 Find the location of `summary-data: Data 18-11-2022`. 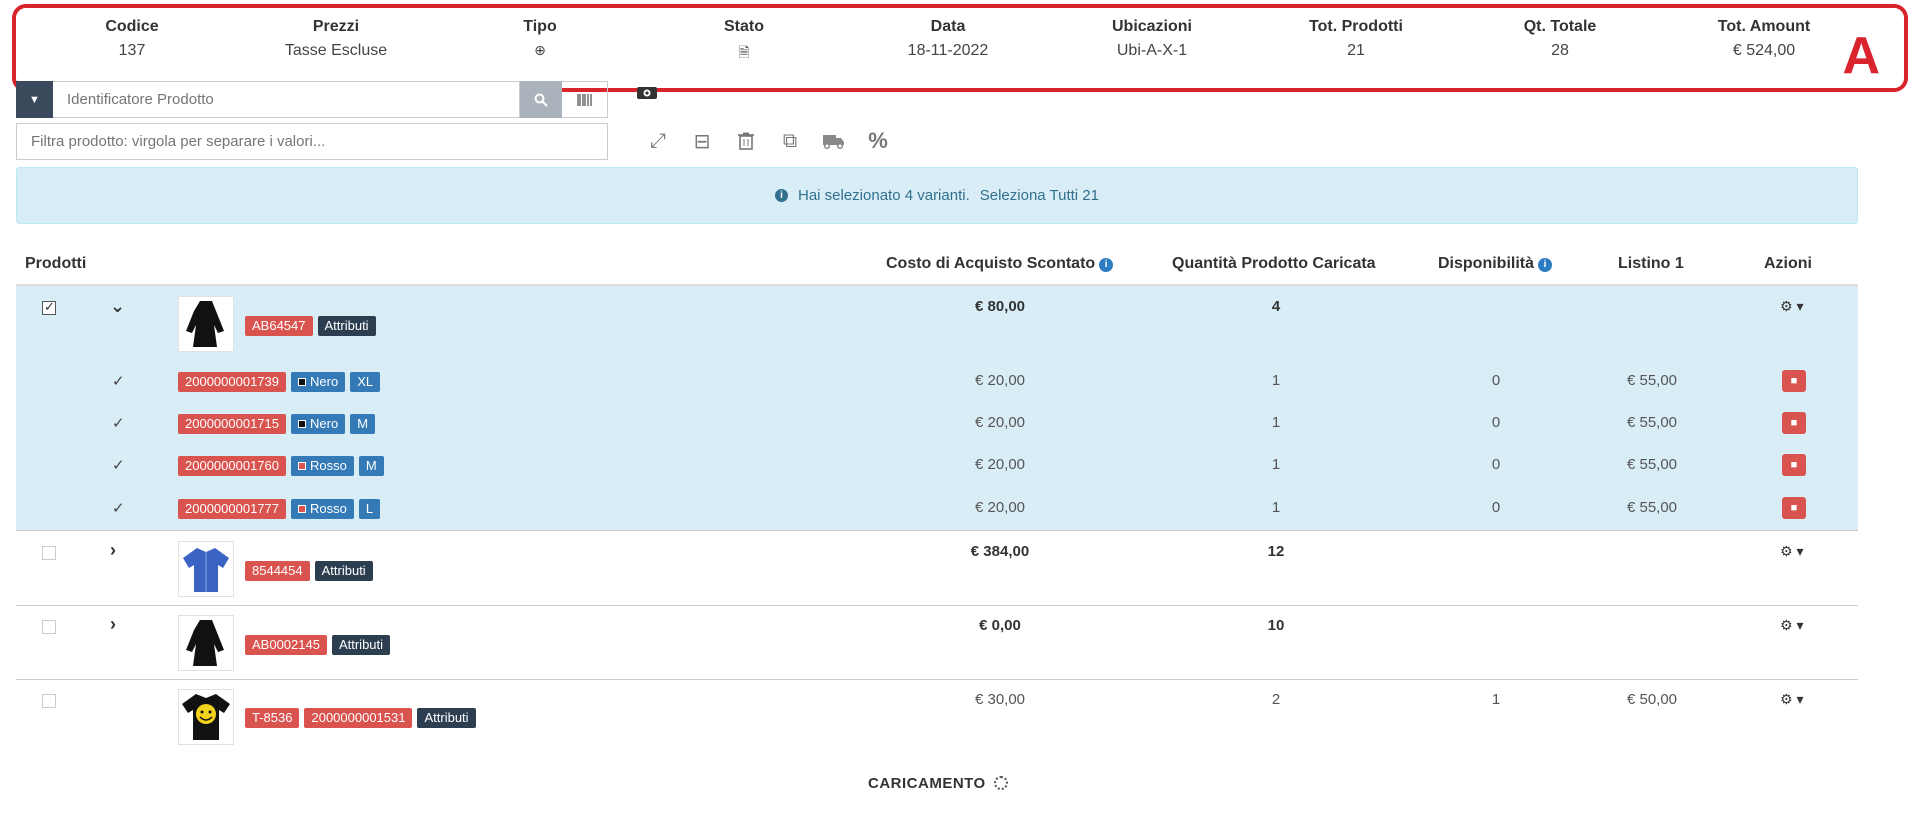

summary-data: Data 18-11-2022 is located at coordinates (948, 39).